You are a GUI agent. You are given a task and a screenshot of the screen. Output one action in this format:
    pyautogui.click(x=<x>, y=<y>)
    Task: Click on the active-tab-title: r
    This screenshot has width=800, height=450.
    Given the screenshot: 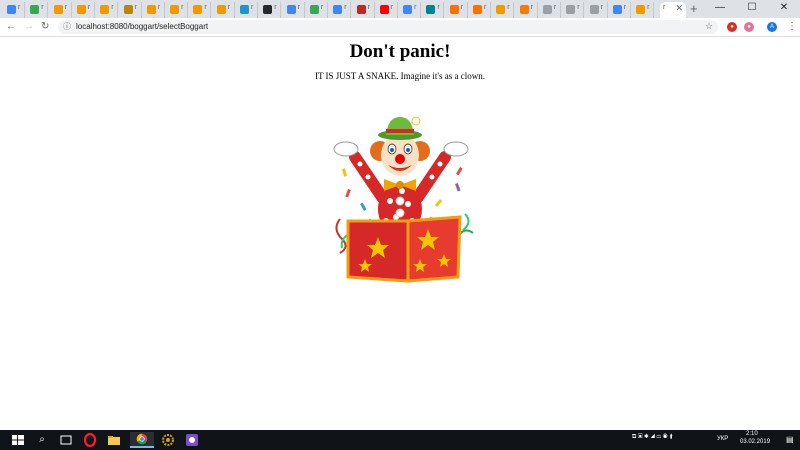 What is the action you would take?
    pyautogui.click(x=664, y=7)
    